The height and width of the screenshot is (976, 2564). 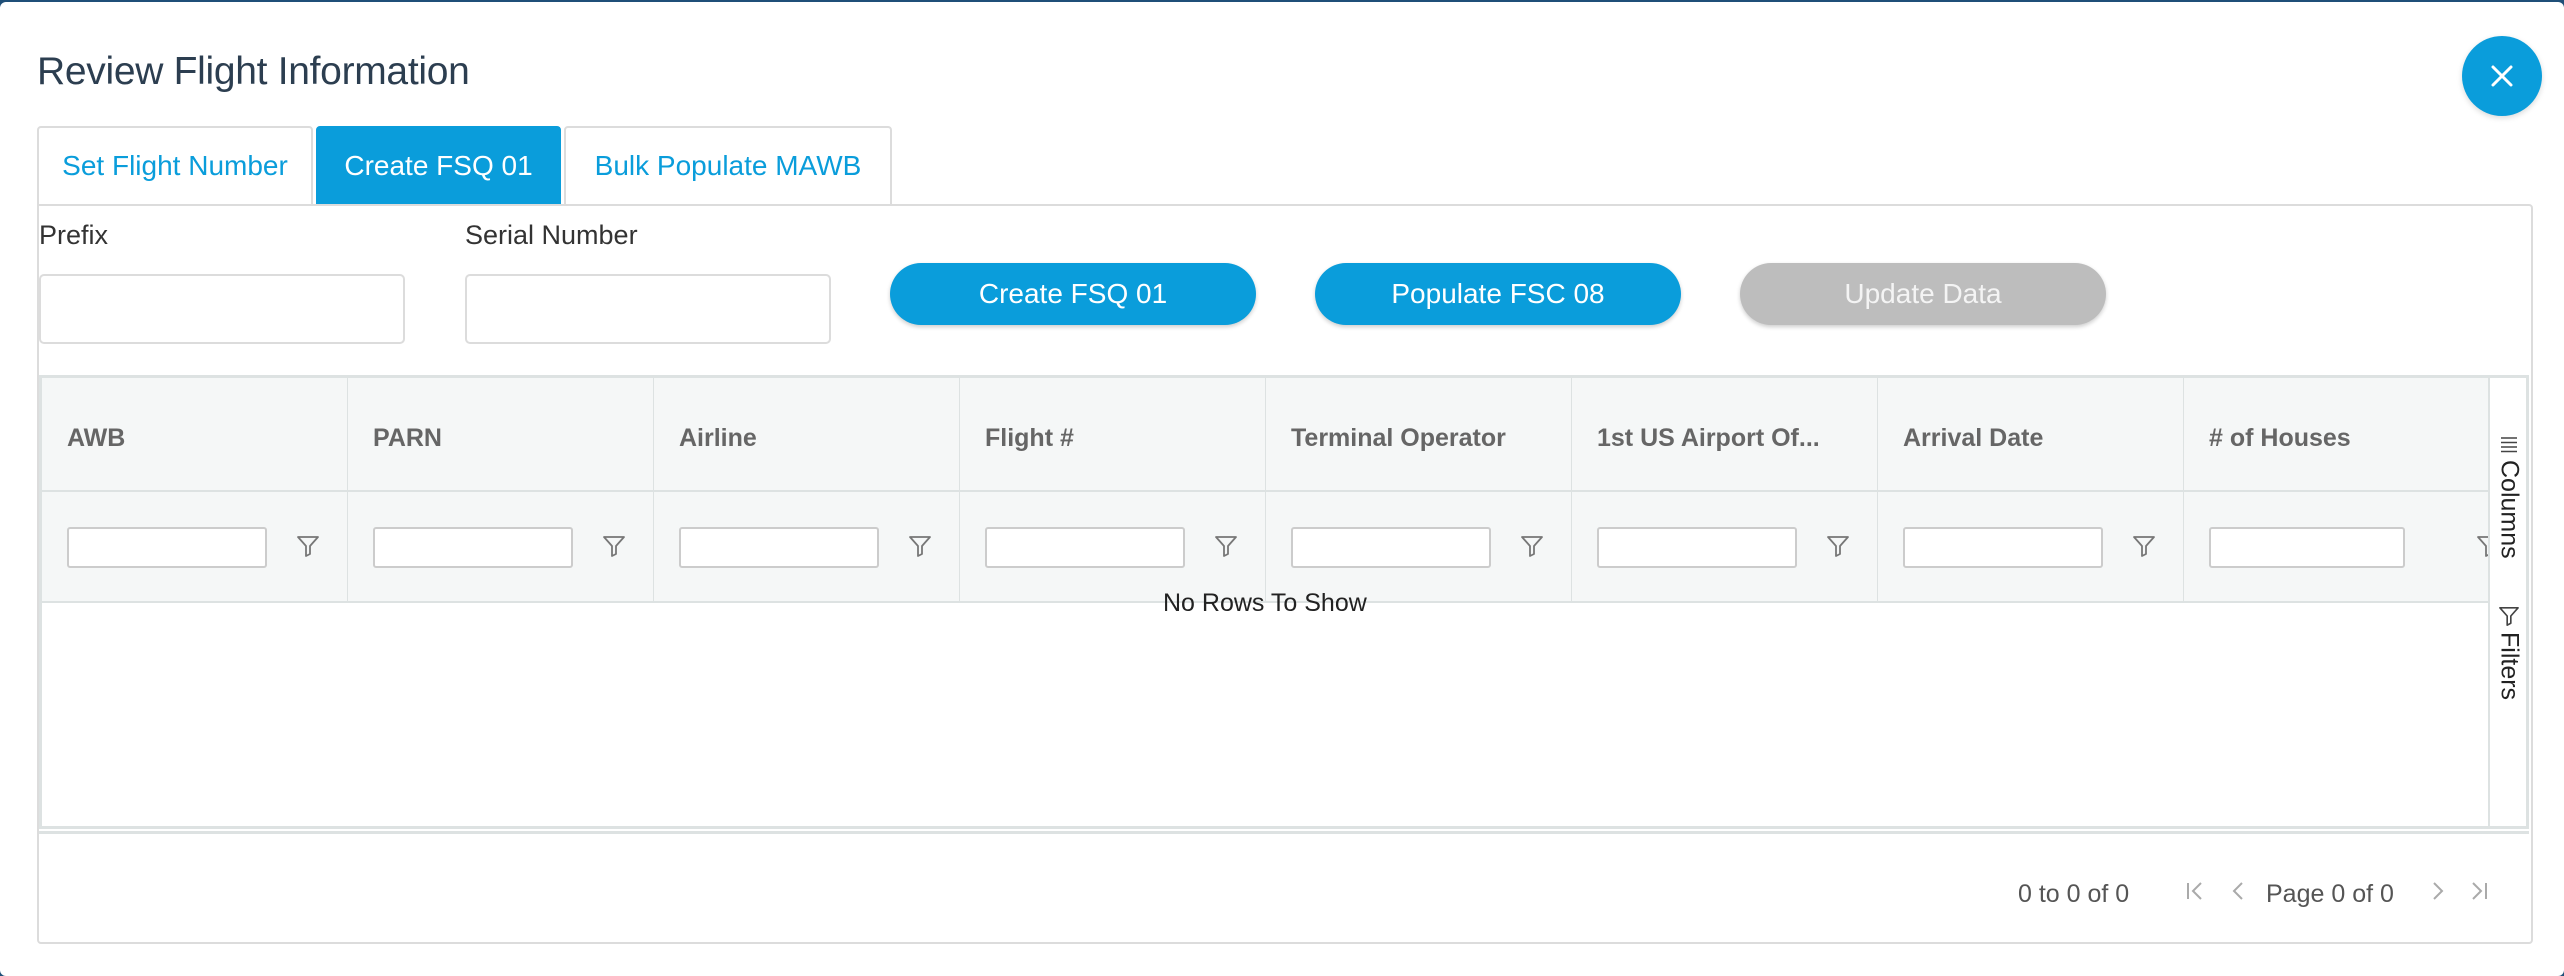 I want to click on last-page-icon, so click(x=2479, y=891).